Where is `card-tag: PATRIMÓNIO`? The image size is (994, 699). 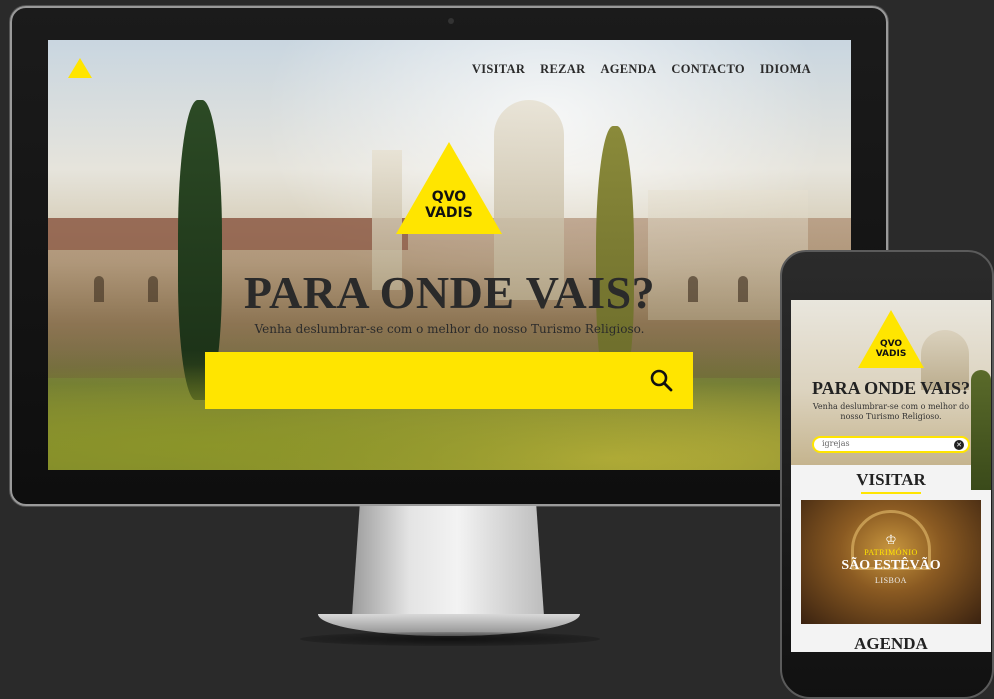
card-tag: PATRIMÓNIO is located at coordinates (891, 552).